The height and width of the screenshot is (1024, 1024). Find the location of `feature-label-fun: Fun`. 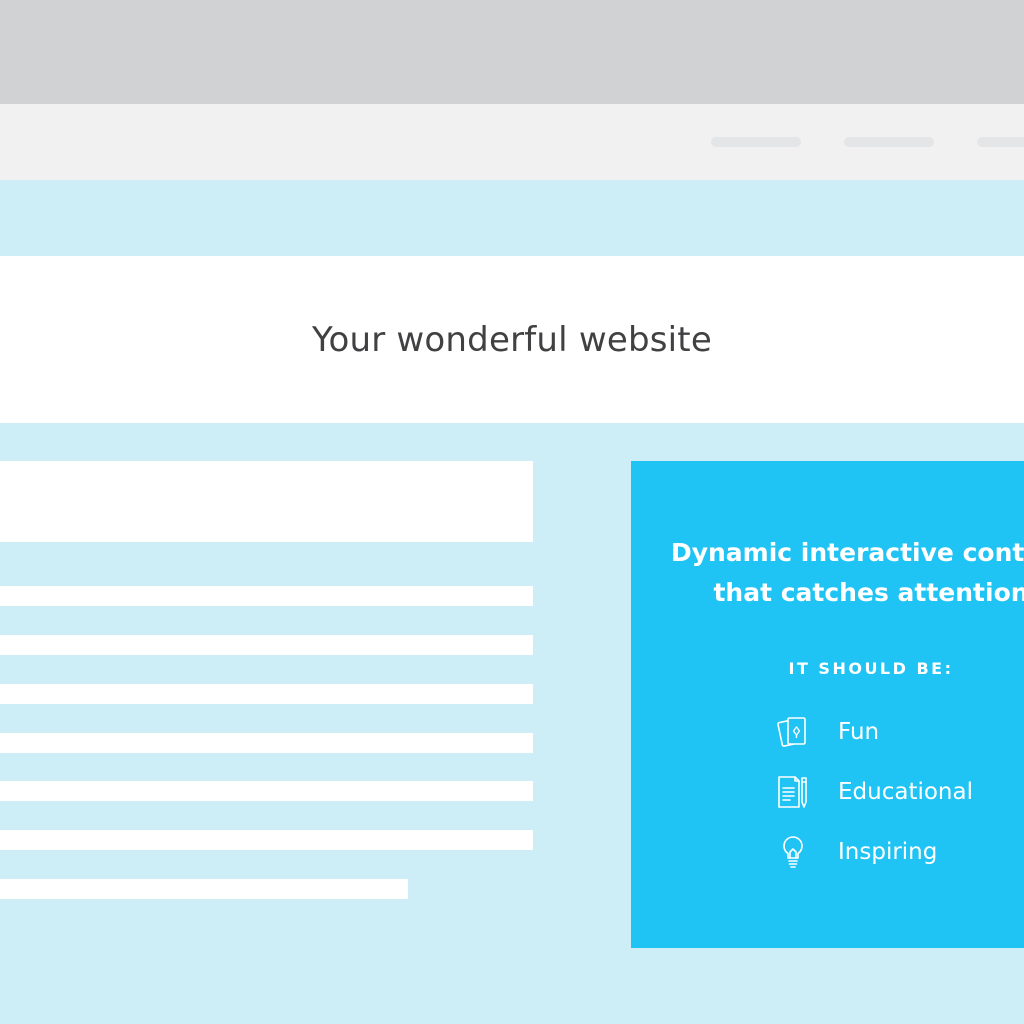

feature-label-fun: Fun is located at coordinates (859, 732).